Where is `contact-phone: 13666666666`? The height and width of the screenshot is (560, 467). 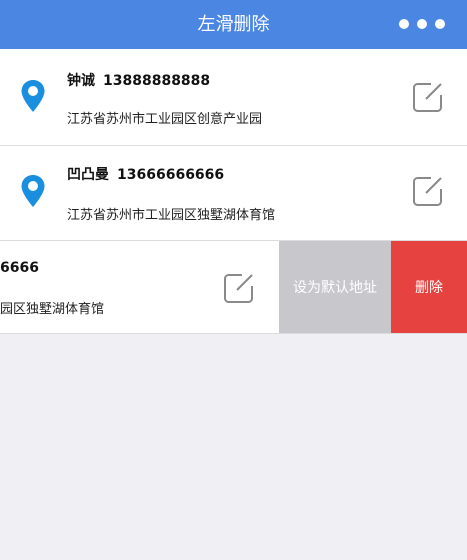
contact-phone: 13666666666 is located at coordinates (171, 175).